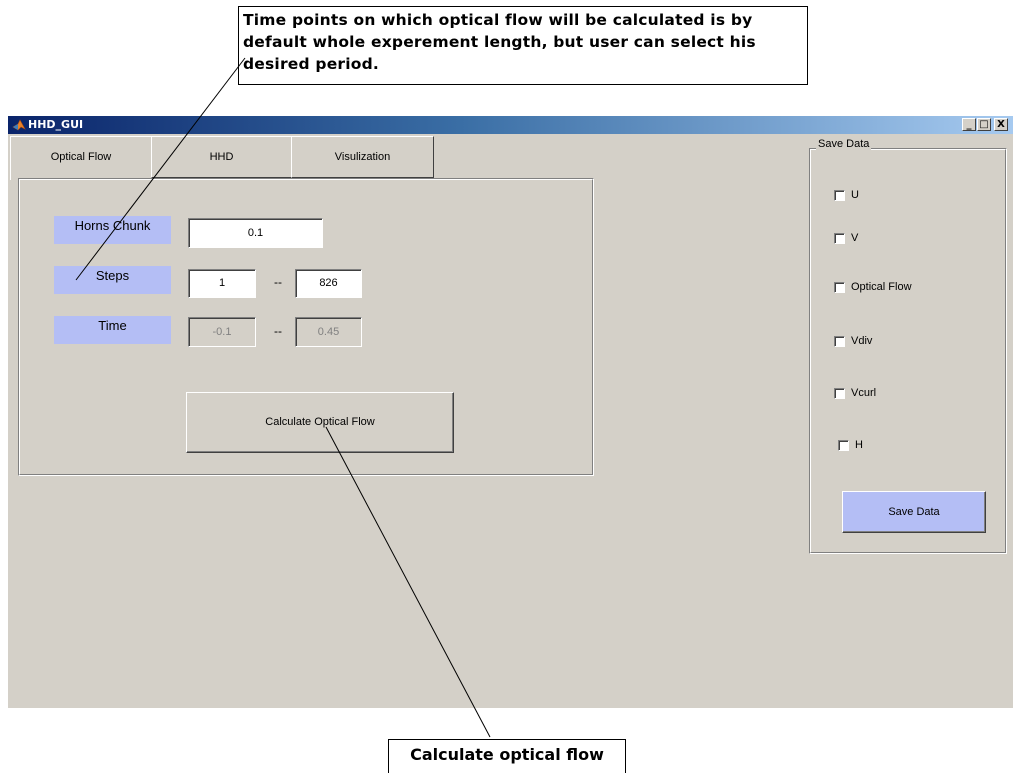 This screenshot has width=1013, height=773. I want to click on save-data-button: Save Data, so click(914, 512).